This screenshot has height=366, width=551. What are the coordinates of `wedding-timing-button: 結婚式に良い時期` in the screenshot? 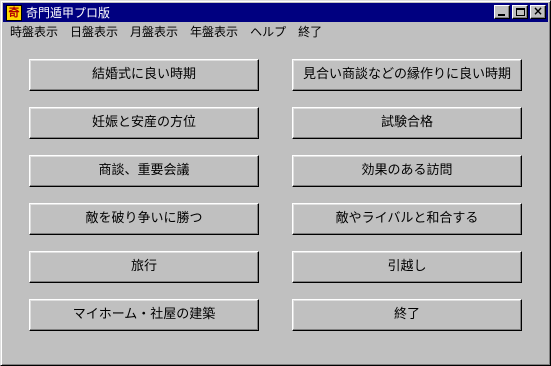 It's located at (144, 75).